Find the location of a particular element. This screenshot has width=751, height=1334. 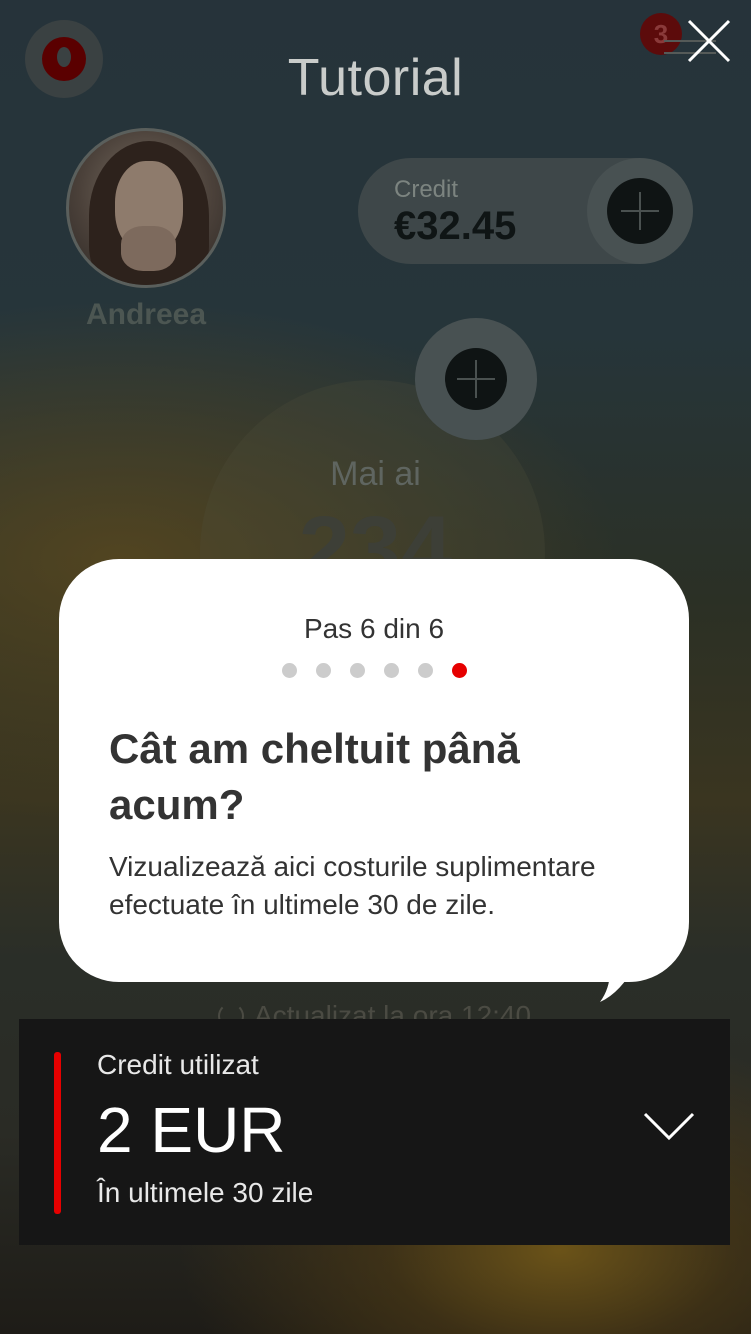

tutorial-title: Cât am cheltuit până acum? is located at coordinates (314, 776).